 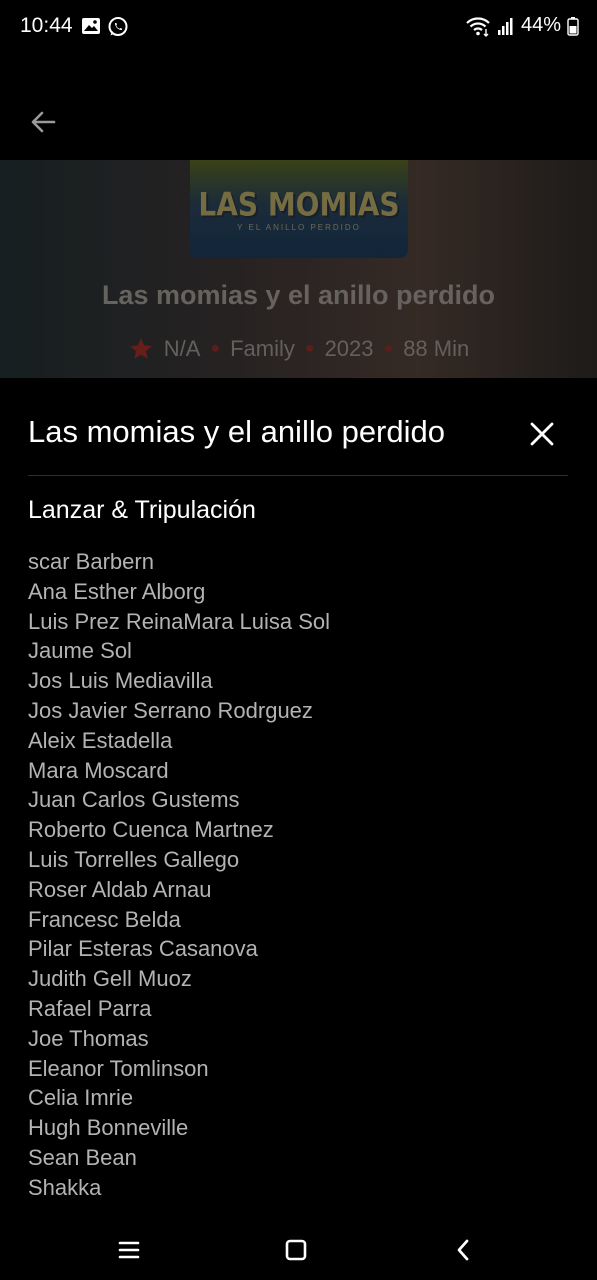 I want to click on battery-percent: 44%, so click(x=540, y=25).